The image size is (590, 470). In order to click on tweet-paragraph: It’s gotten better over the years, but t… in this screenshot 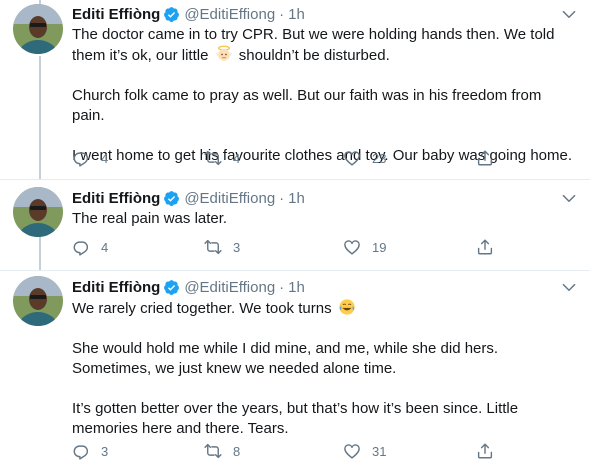, I will do `click(295, 418)`.